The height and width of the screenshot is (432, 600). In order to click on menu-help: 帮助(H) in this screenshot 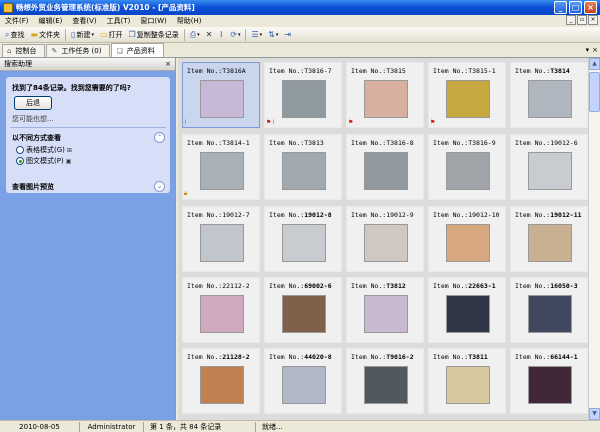, I will do `click(189, 21)`.